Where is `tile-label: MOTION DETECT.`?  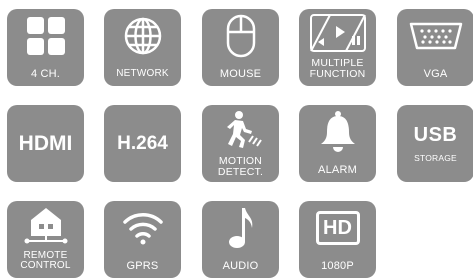
tile-label: MOTION DETECT. is located at coordinates (240, 166).